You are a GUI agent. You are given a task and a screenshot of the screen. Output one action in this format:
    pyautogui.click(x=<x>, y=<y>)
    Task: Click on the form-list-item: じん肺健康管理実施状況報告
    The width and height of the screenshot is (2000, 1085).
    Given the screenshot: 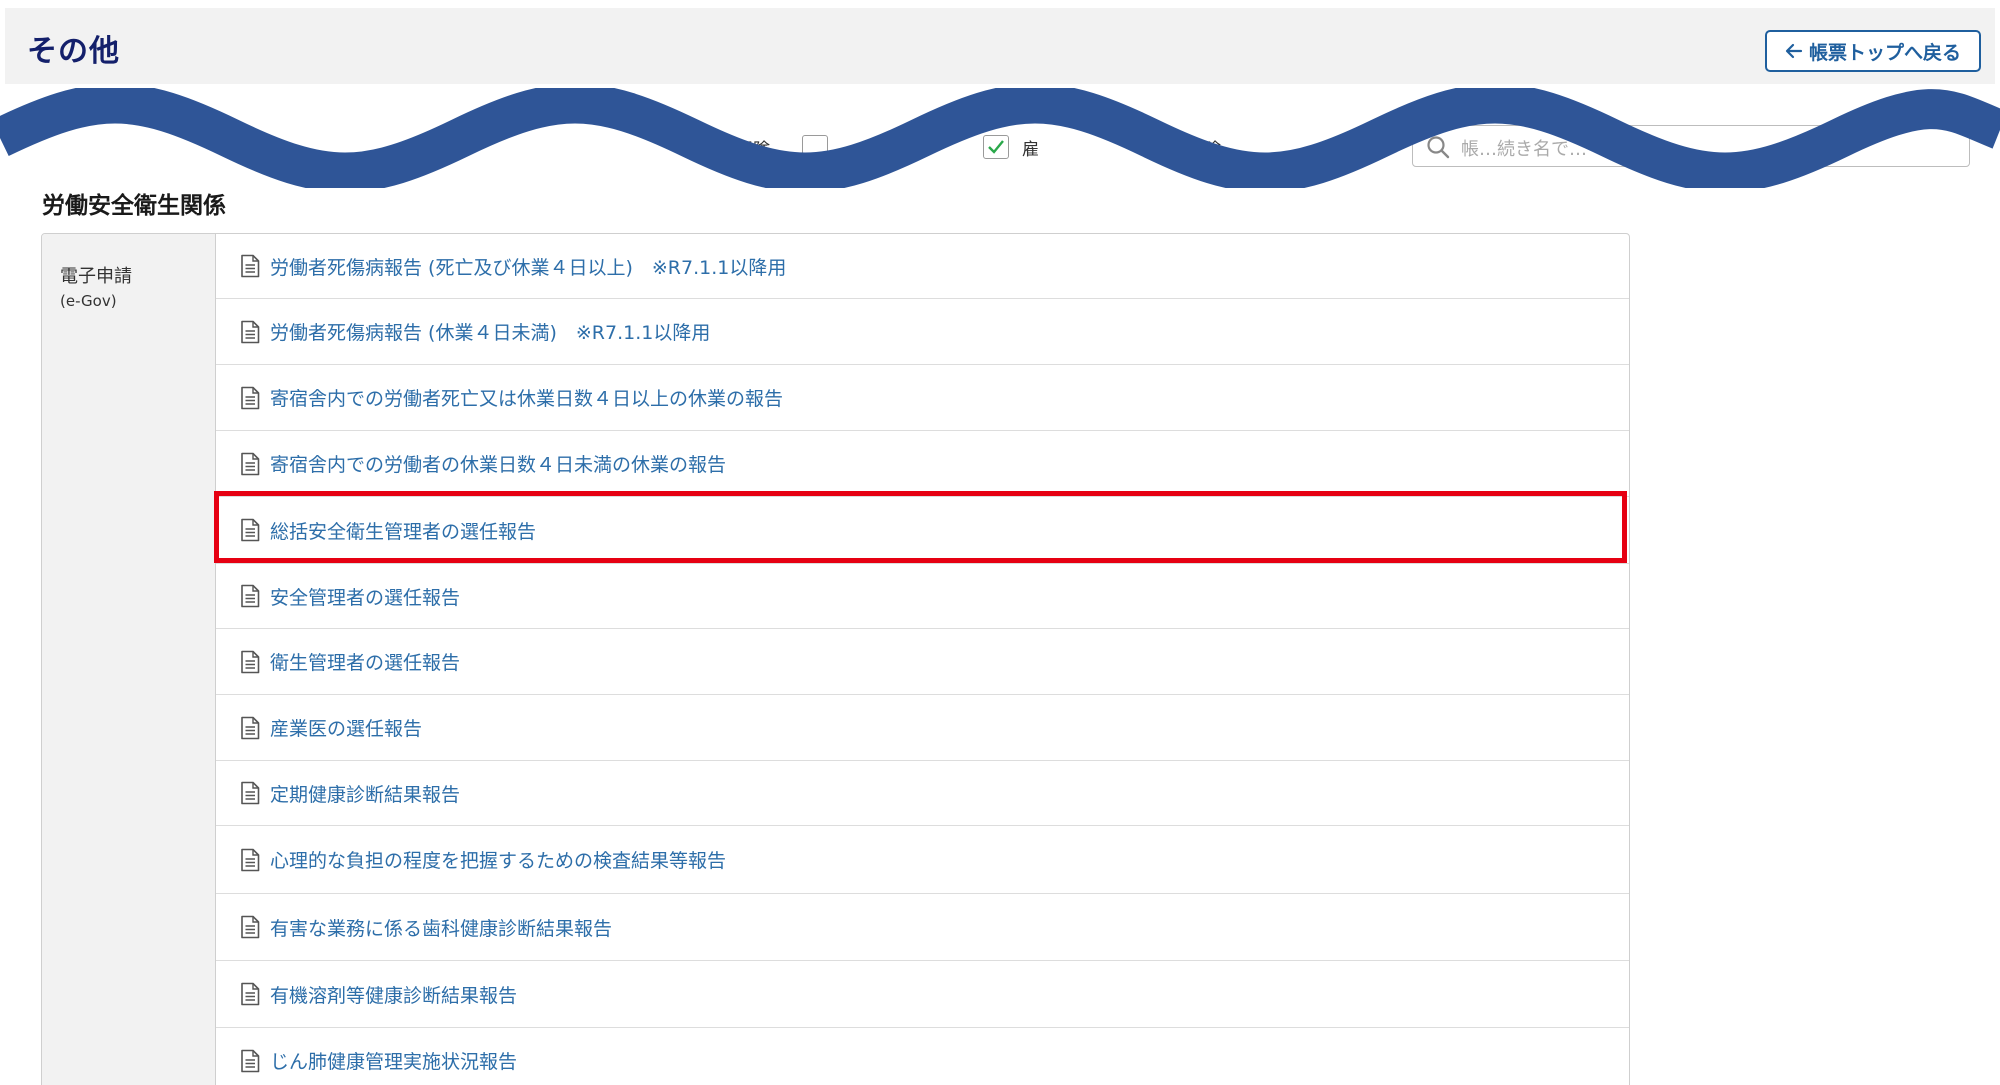 What is the action you would take?
    pyautogui.click(x=922, y=1056)
    